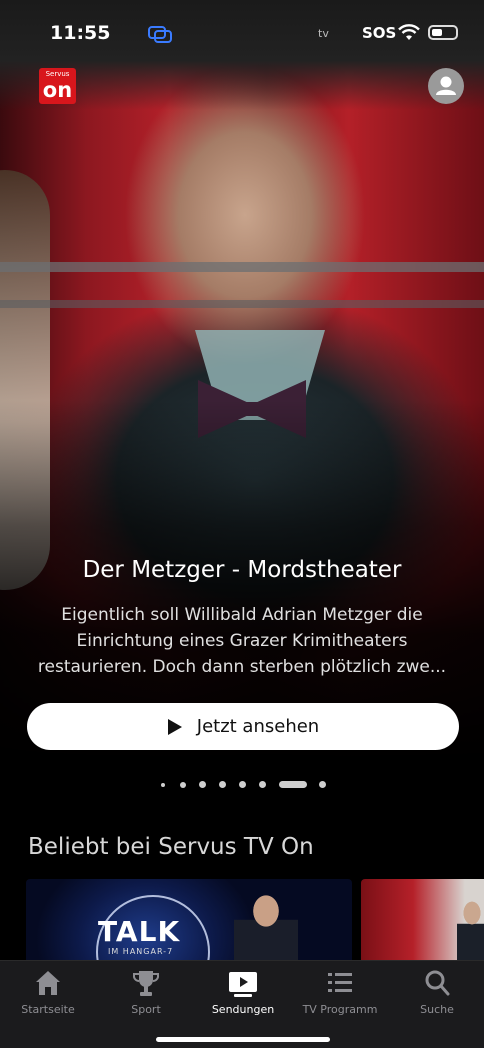 The width and height of the screenshot is (484, 1048). Describe the element at coordinates (242, 304) in the screenshot. I see `stage-rail-lower` at that location.